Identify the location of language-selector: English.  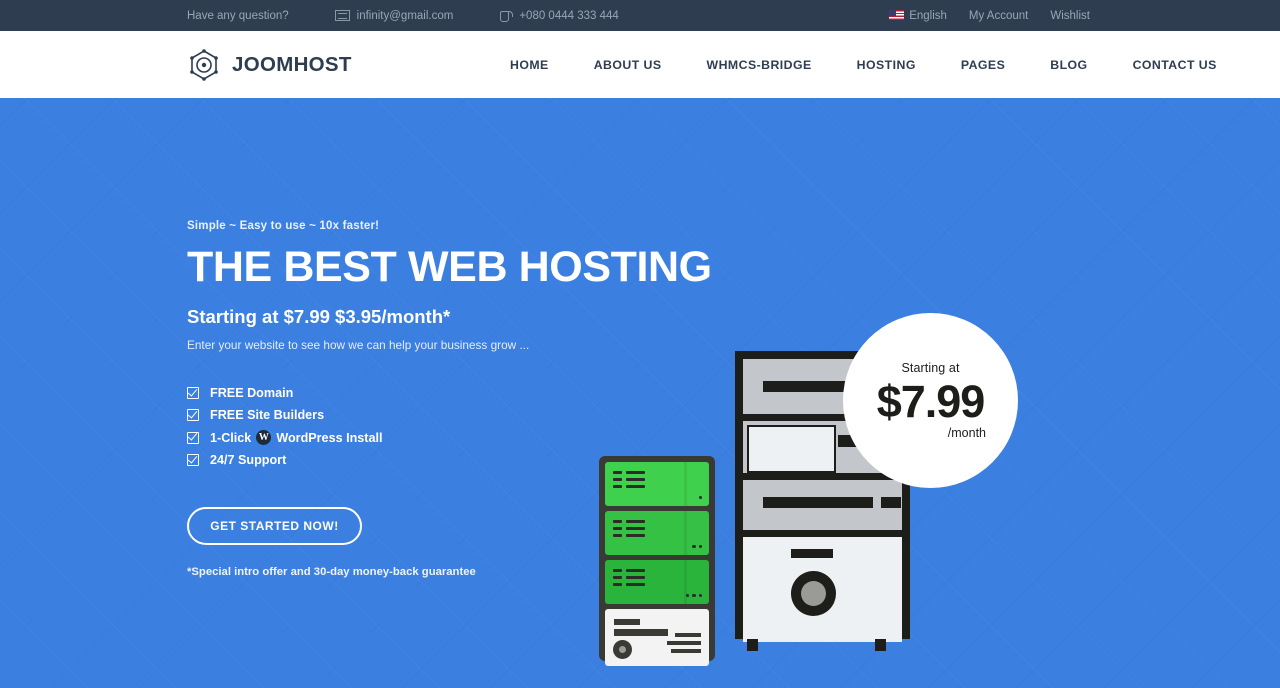
(918, 16).